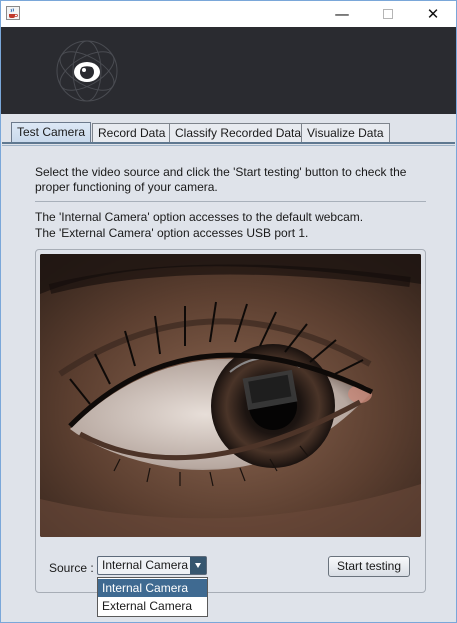  I want to click on source-dropdown-list: Internal Camera External Camera, so click(152, 597).